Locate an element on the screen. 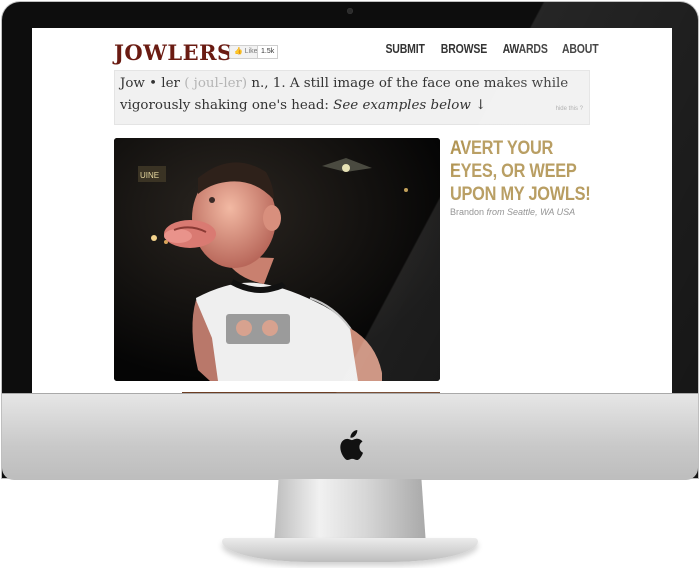 This screenshot has height=568, width=700. nav-submit: SUBMIT is located at coordinates (405, 49).